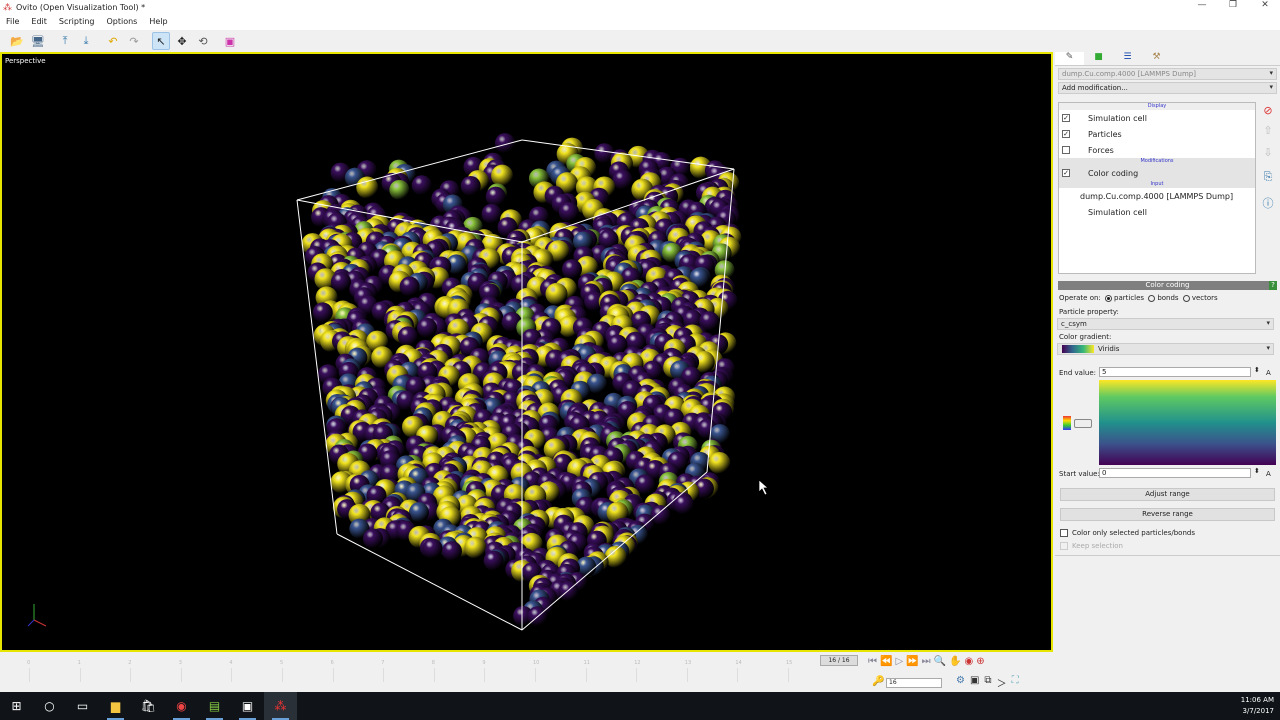 The image size is (1280, 720). Describe the element at coordinates (134, 41) in the screenshot. I see `redo-icon: ↷` at that location.